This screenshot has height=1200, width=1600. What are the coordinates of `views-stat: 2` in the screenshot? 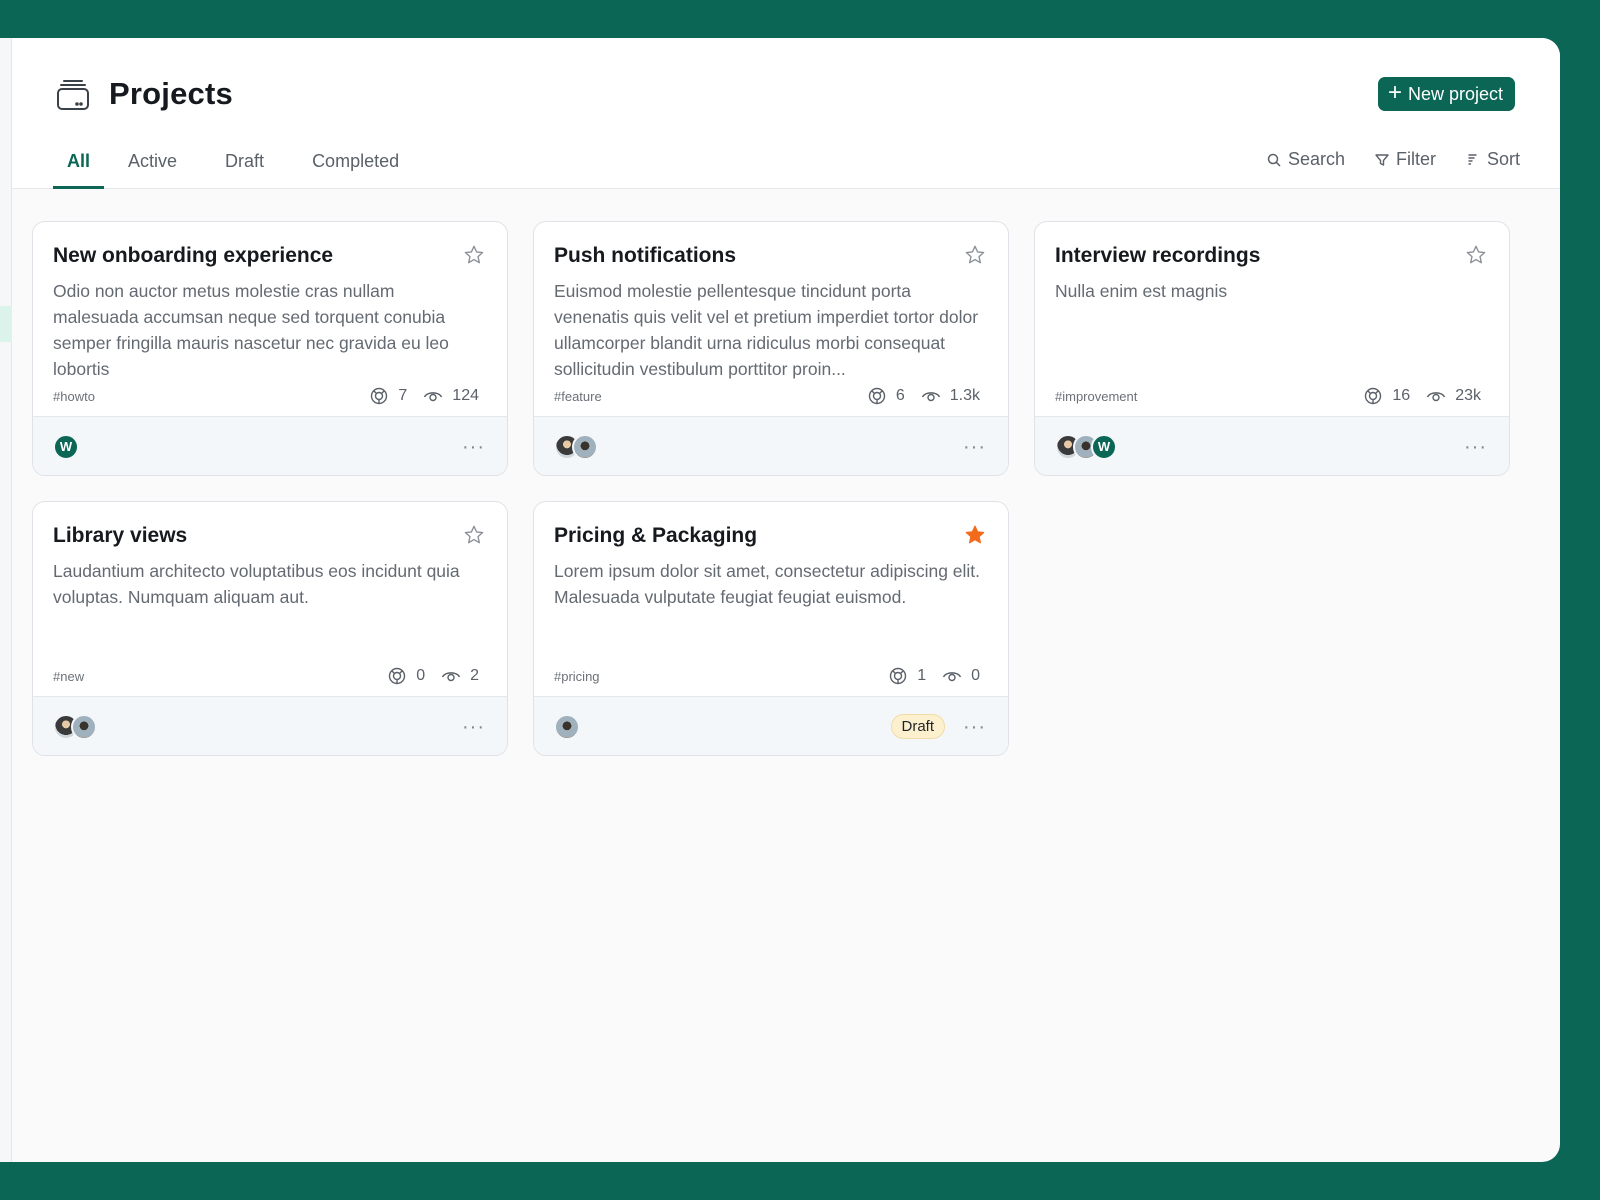 It's located at (460, 676).